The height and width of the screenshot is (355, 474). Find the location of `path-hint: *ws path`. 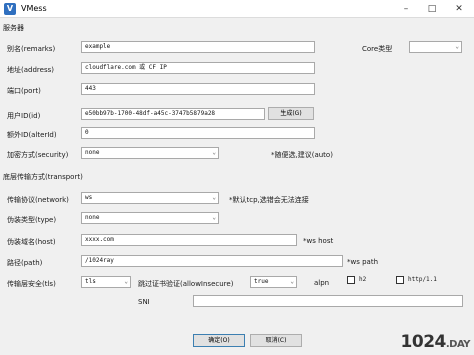

path-hint: *ws path is located at coordinates (363, 262).